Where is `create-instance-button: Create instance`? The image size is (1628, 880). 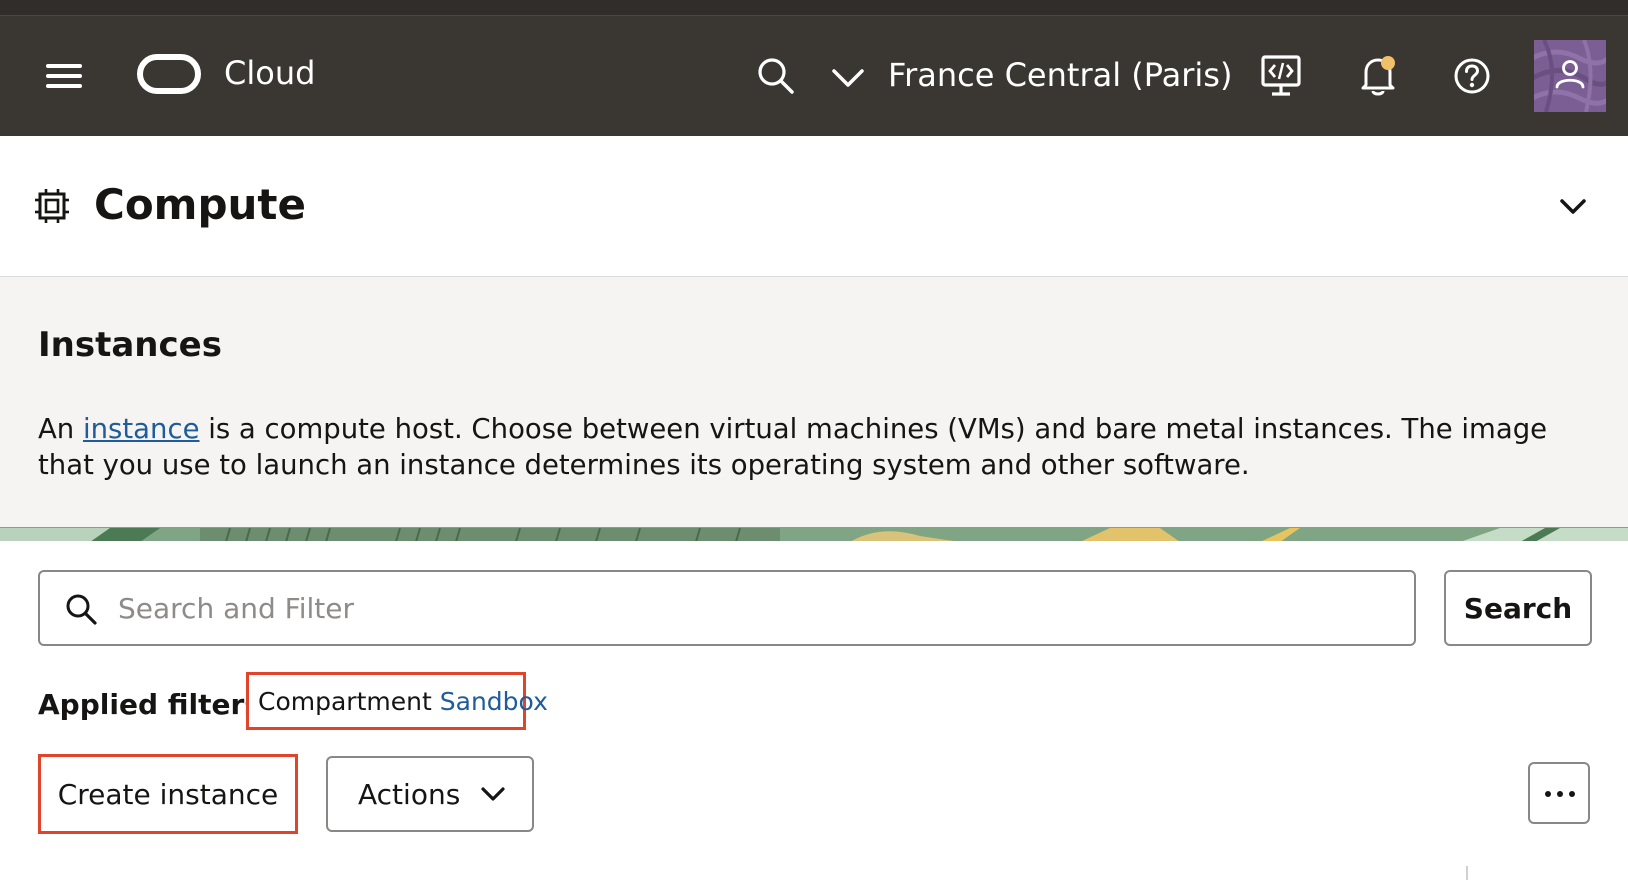
create-instance-button: Create instance is located at coordinates (168, 794).